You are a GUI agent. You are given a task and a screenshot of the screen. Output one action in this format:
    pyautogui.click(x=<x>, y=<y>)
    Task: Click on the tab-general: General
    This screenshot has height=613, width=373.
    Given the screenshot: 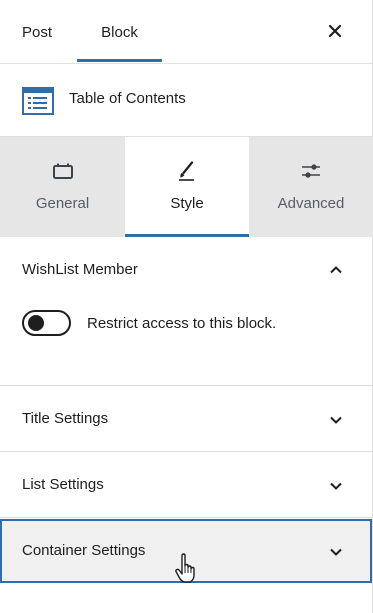 What is the action you would take?
    pyautogui.click(x=62, y=187)
    